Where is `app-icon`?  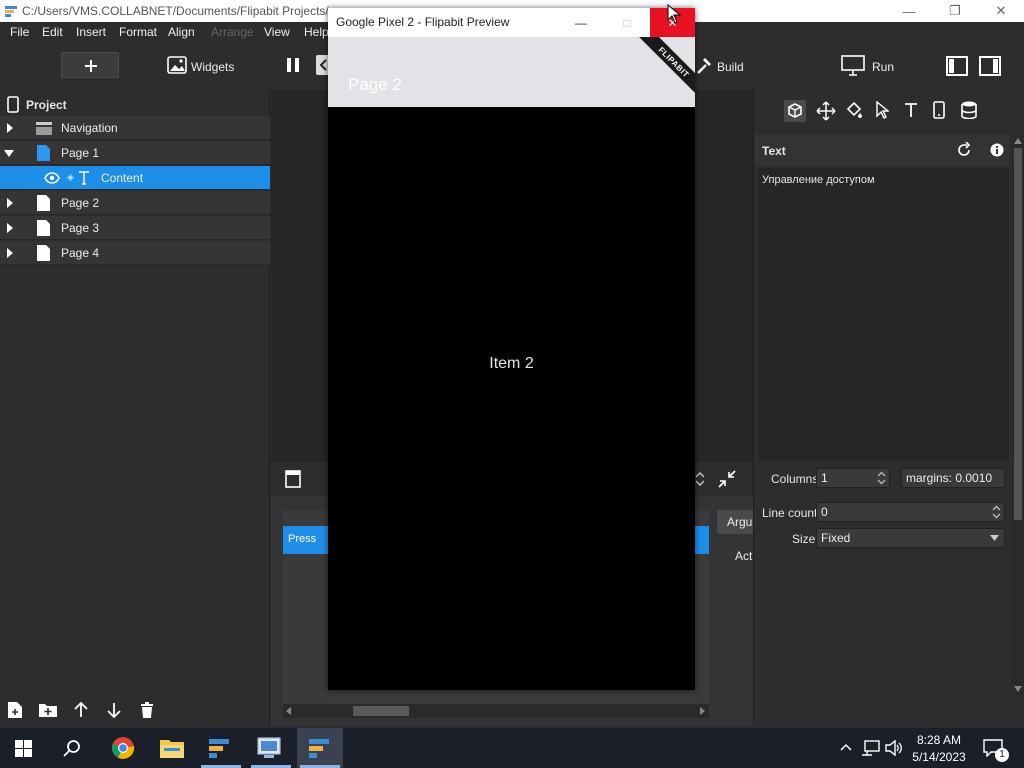
app-icon is located at coordinates (11, 11).